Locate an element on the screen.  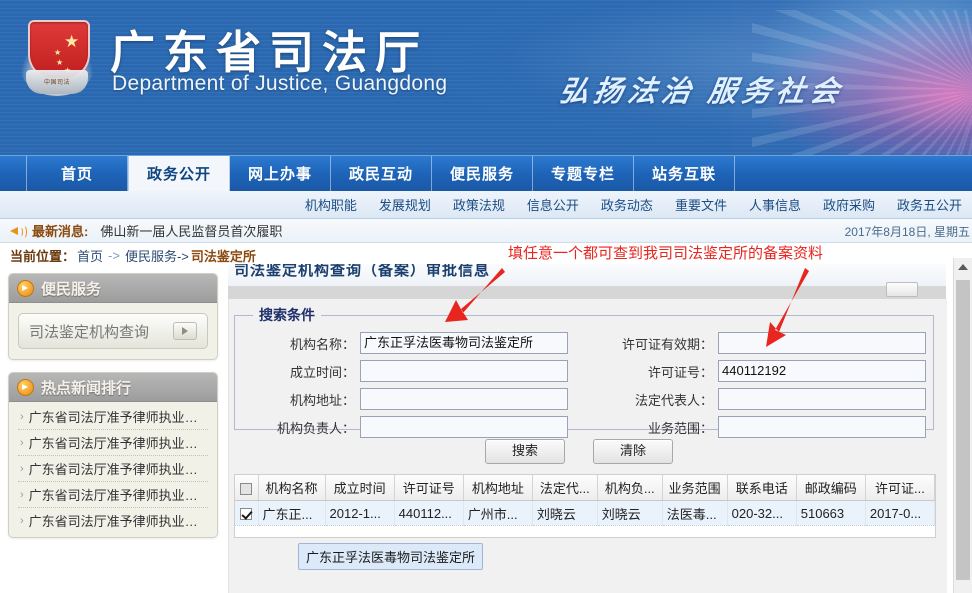
field-establish-date: 成立时间： is located at coordinates (415, 371).